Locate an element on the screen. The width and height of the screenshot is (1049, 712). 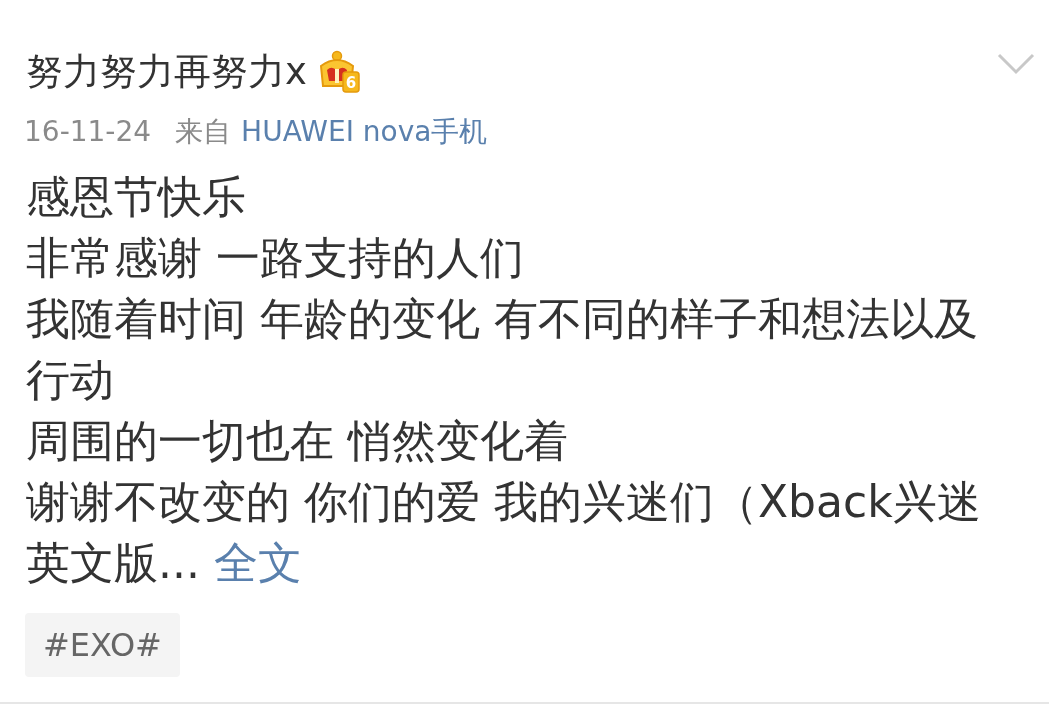
post-text: 谢谢不改变的 你们的爱 我的兴迷们（Xback兴迷英文版... 全文 is located at coordinates (504, 532).